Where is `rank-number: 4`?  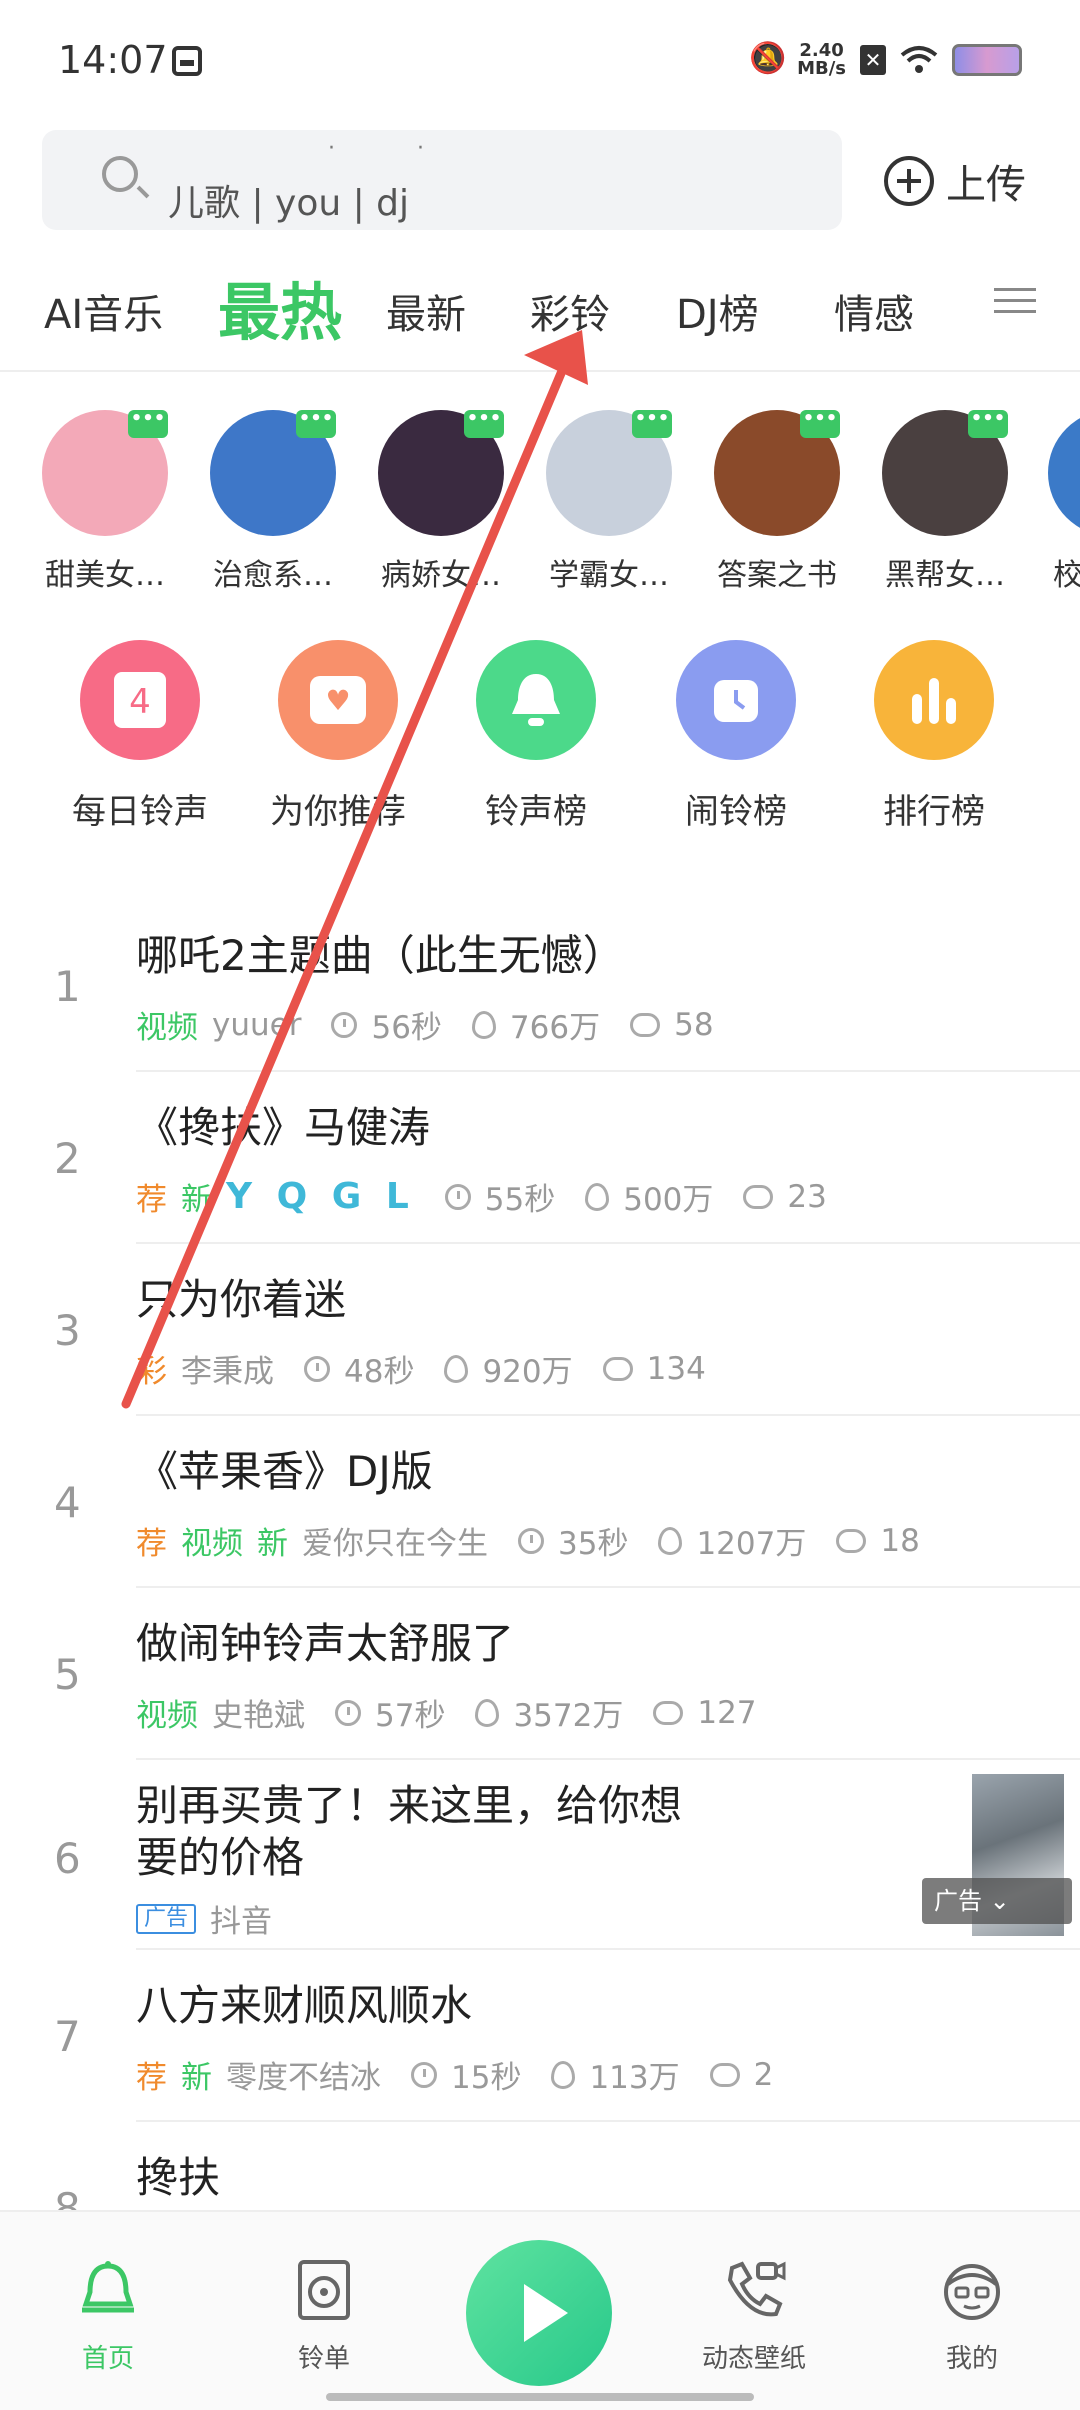 rank-number: 4 is located at coordinates (67, 1502).